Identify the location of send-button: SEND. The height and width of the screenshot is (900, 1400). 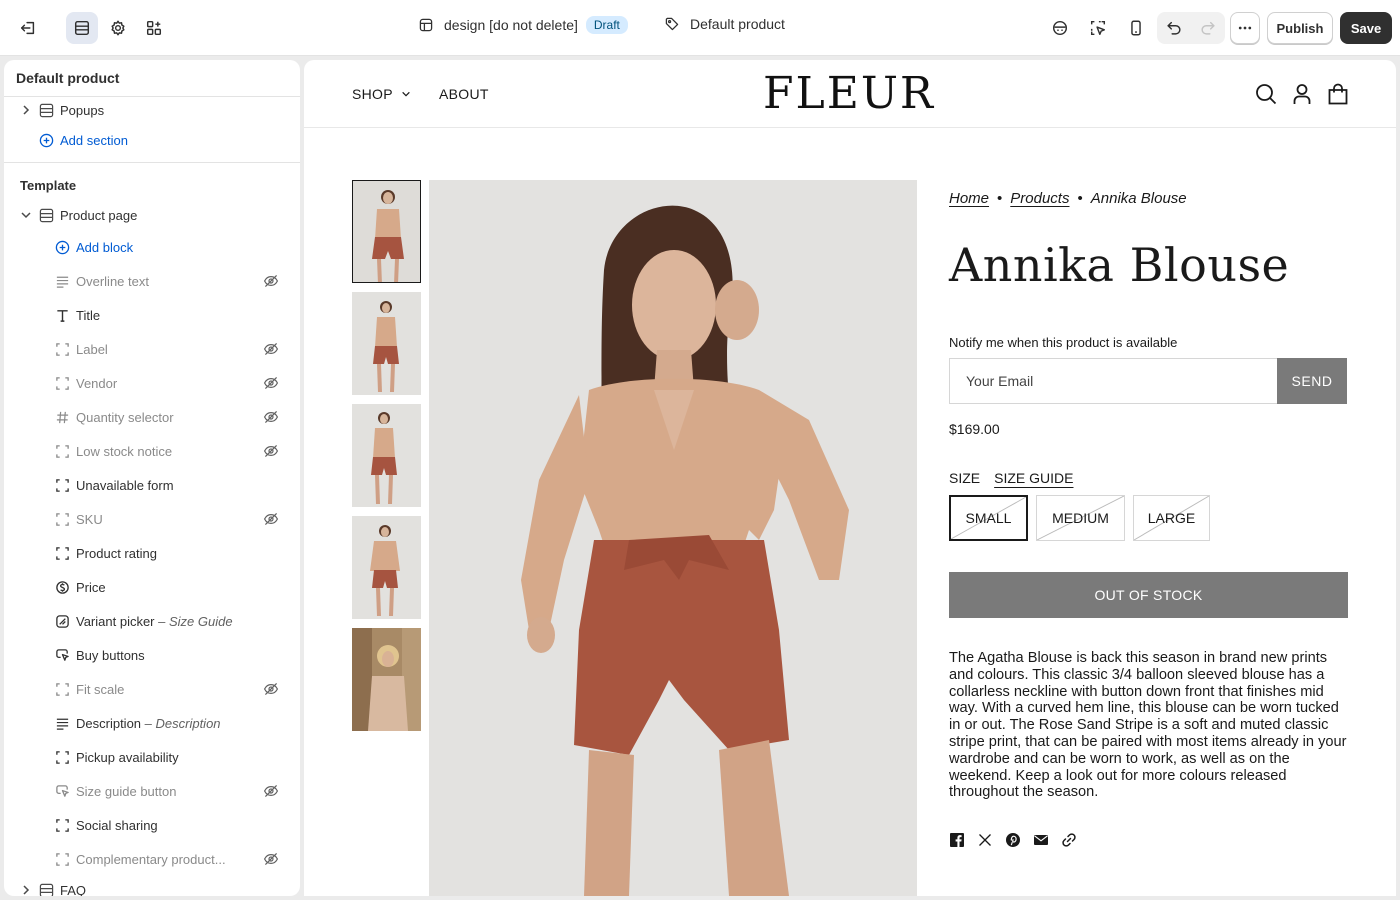
(1312, 381).